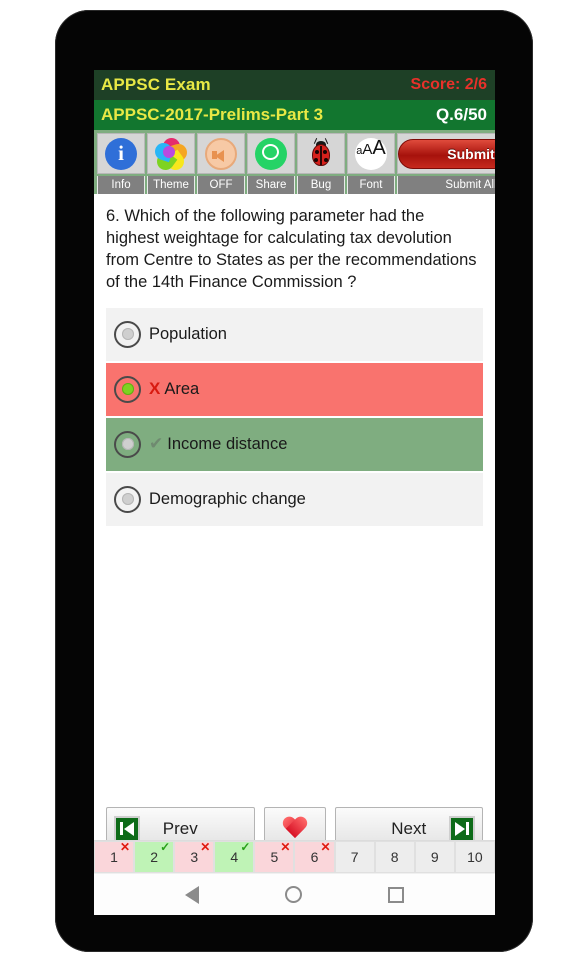 The width and height of the screenshot is (588, 962). Describe the element at coordinates (156, 444) in the screenshot. I see `correct-mark-icon: ✔` at that location.